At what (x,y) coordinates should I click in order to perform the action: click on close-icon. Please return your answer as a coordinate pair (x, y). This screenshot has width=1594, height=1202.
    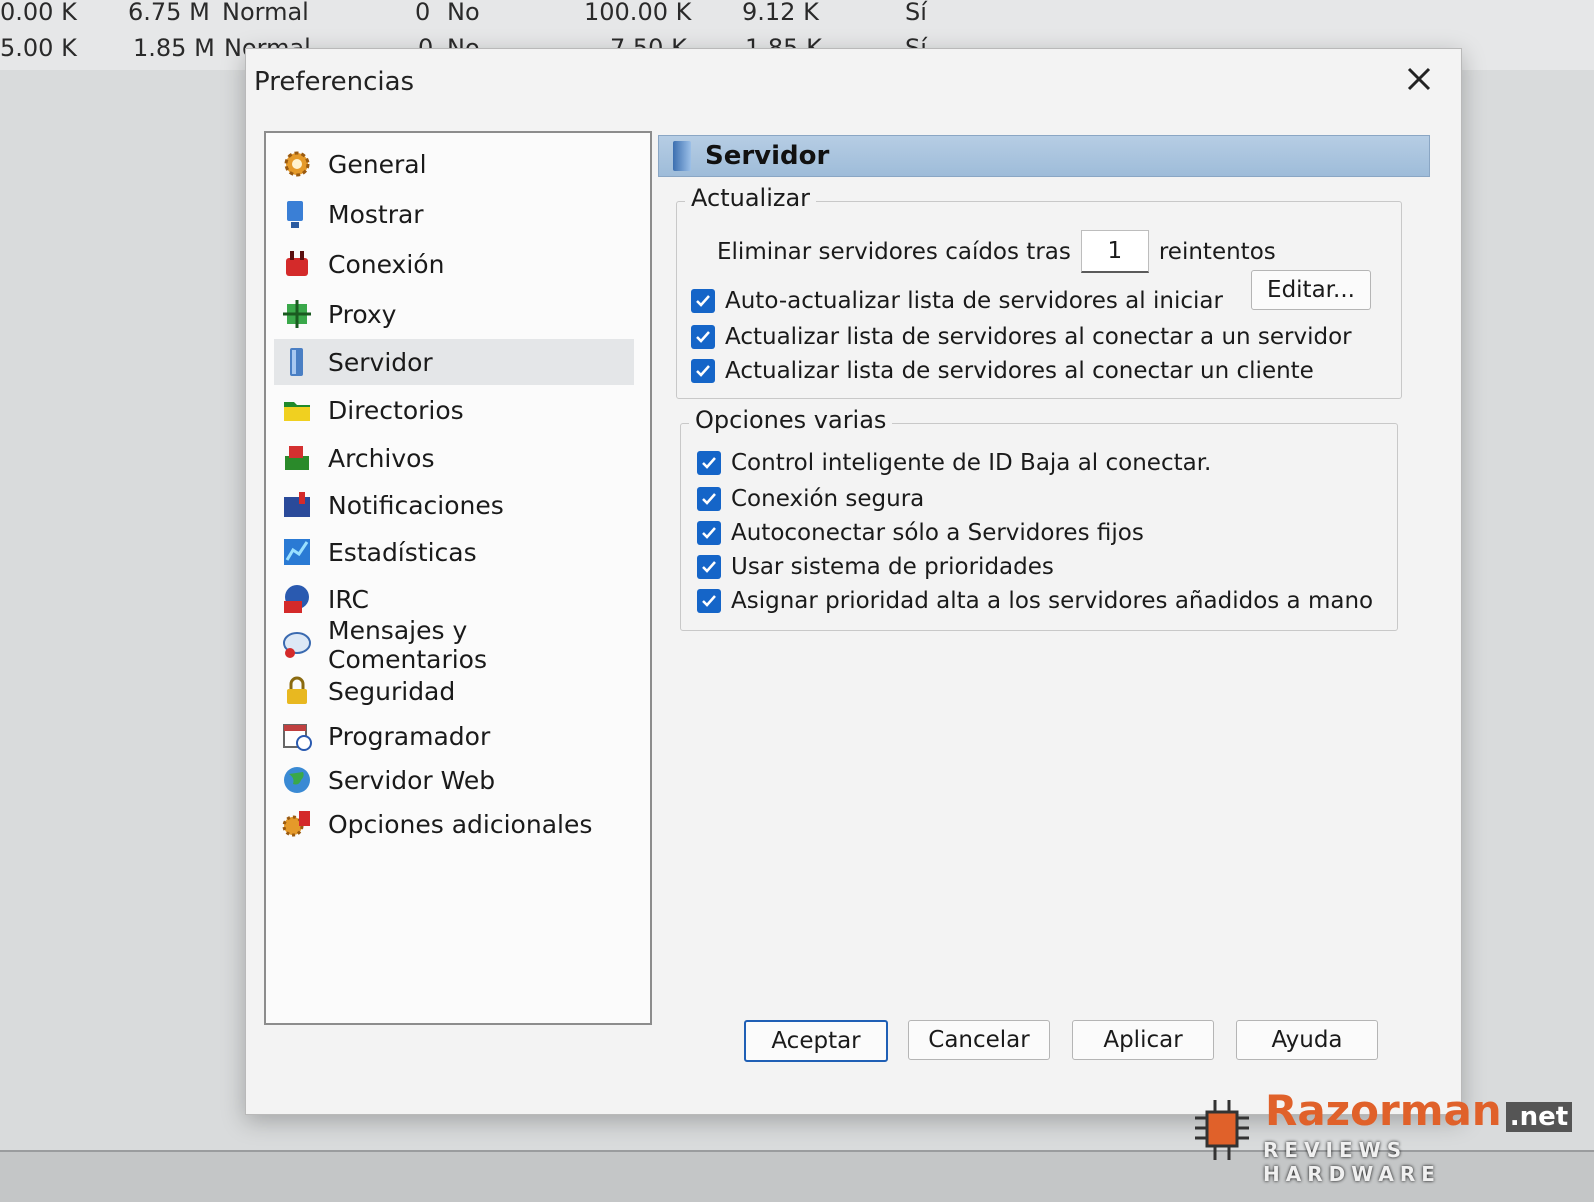
    Looking at the image, I should click on (1419, 79).